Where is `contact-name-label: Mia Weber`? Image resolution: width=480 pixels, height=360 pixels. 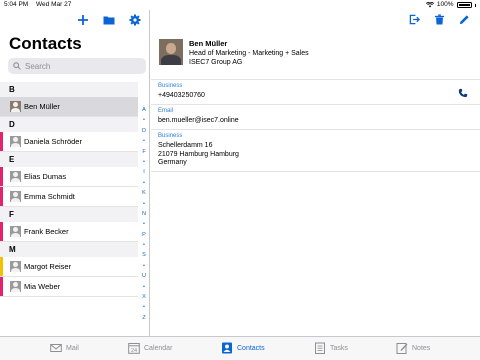
contact-name-label: Mia Weber is located at coordinates (42, 286).